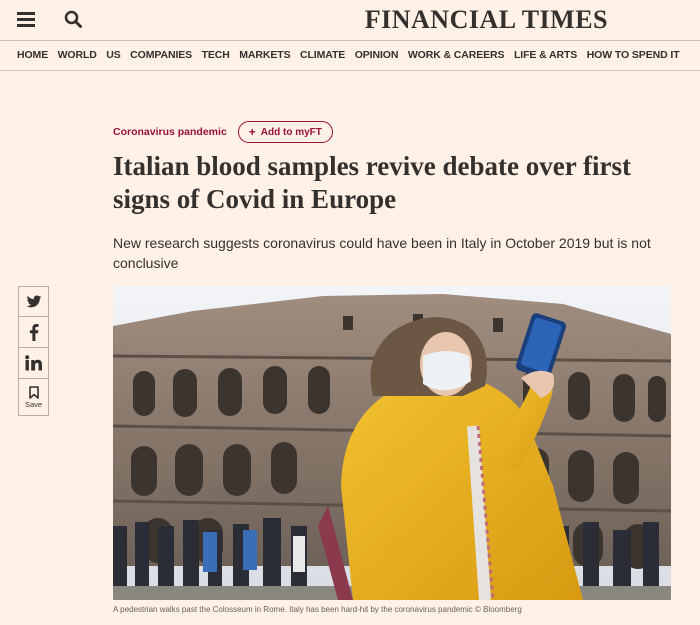 The height and width of the screenshot is (625, 700). I want to click on topic-row: Coronavirus pandemic + Add to myFT, so click(223, 132).